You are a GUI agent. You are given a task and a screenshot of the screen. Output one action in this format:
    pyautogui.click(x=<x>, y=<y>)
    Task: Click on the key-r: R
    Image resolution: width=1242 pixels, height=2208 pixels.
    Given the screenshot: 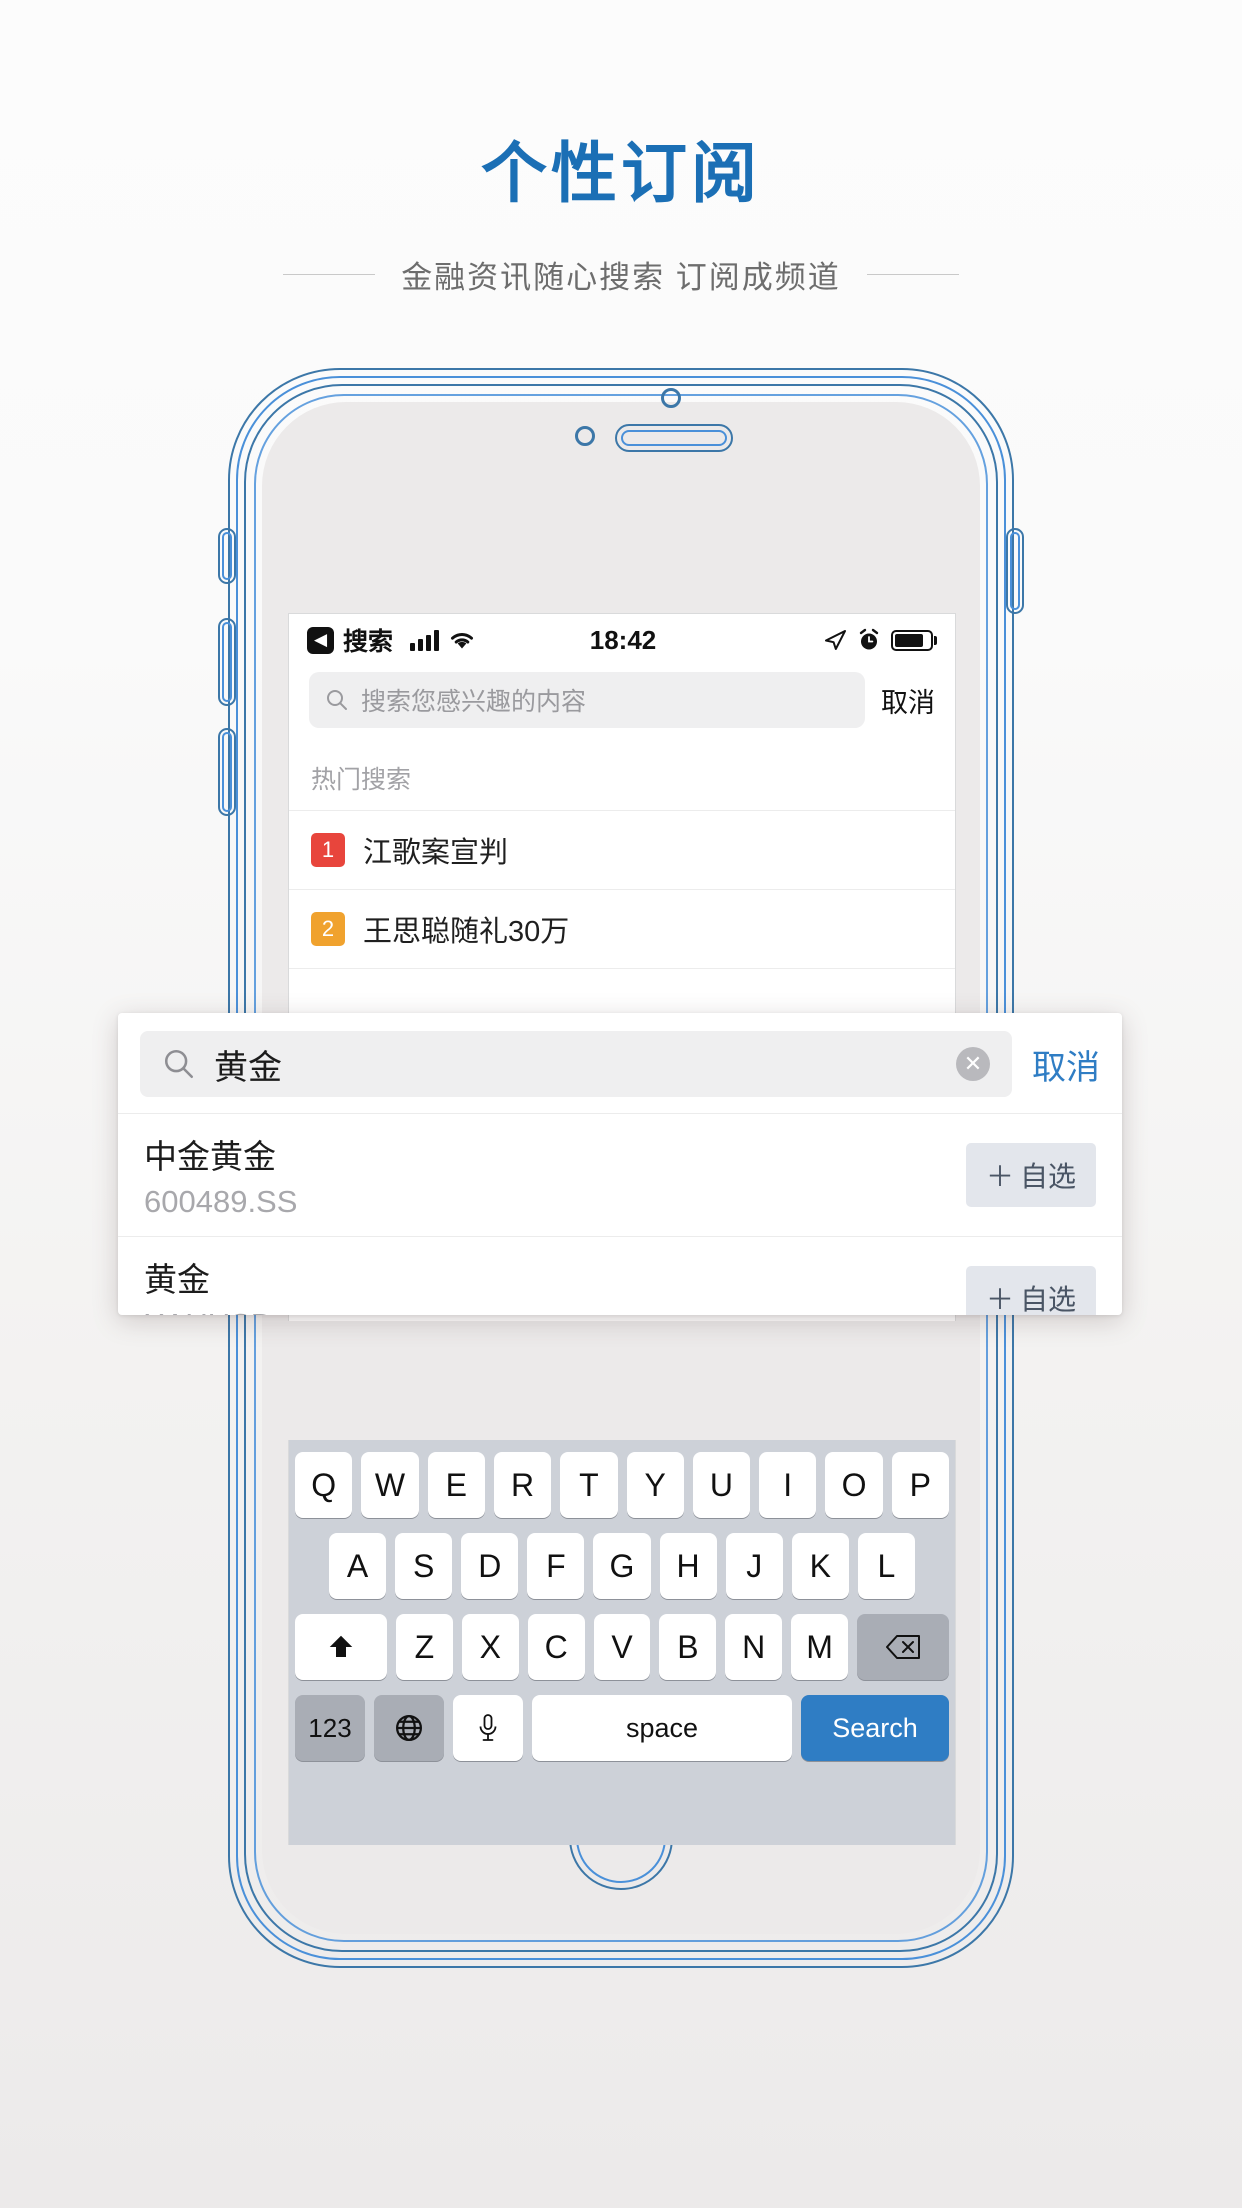 What is the action you would take?
    pyautogui.click(x=522, y=1485)
    